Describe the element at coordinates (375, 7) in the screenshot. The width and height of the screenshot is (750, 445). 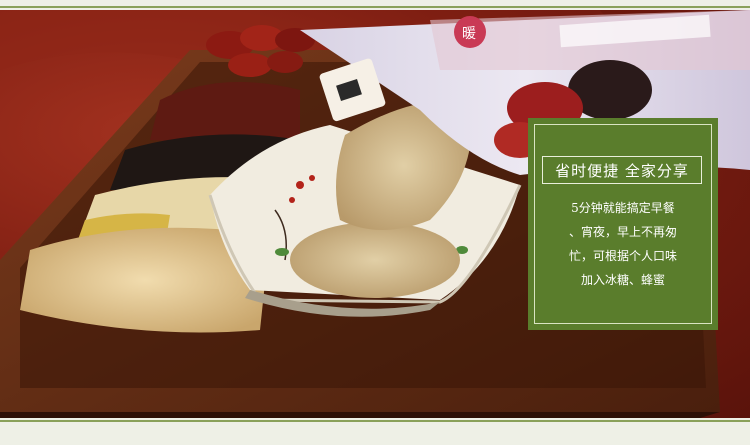
I see `top-frame-line` at that location.